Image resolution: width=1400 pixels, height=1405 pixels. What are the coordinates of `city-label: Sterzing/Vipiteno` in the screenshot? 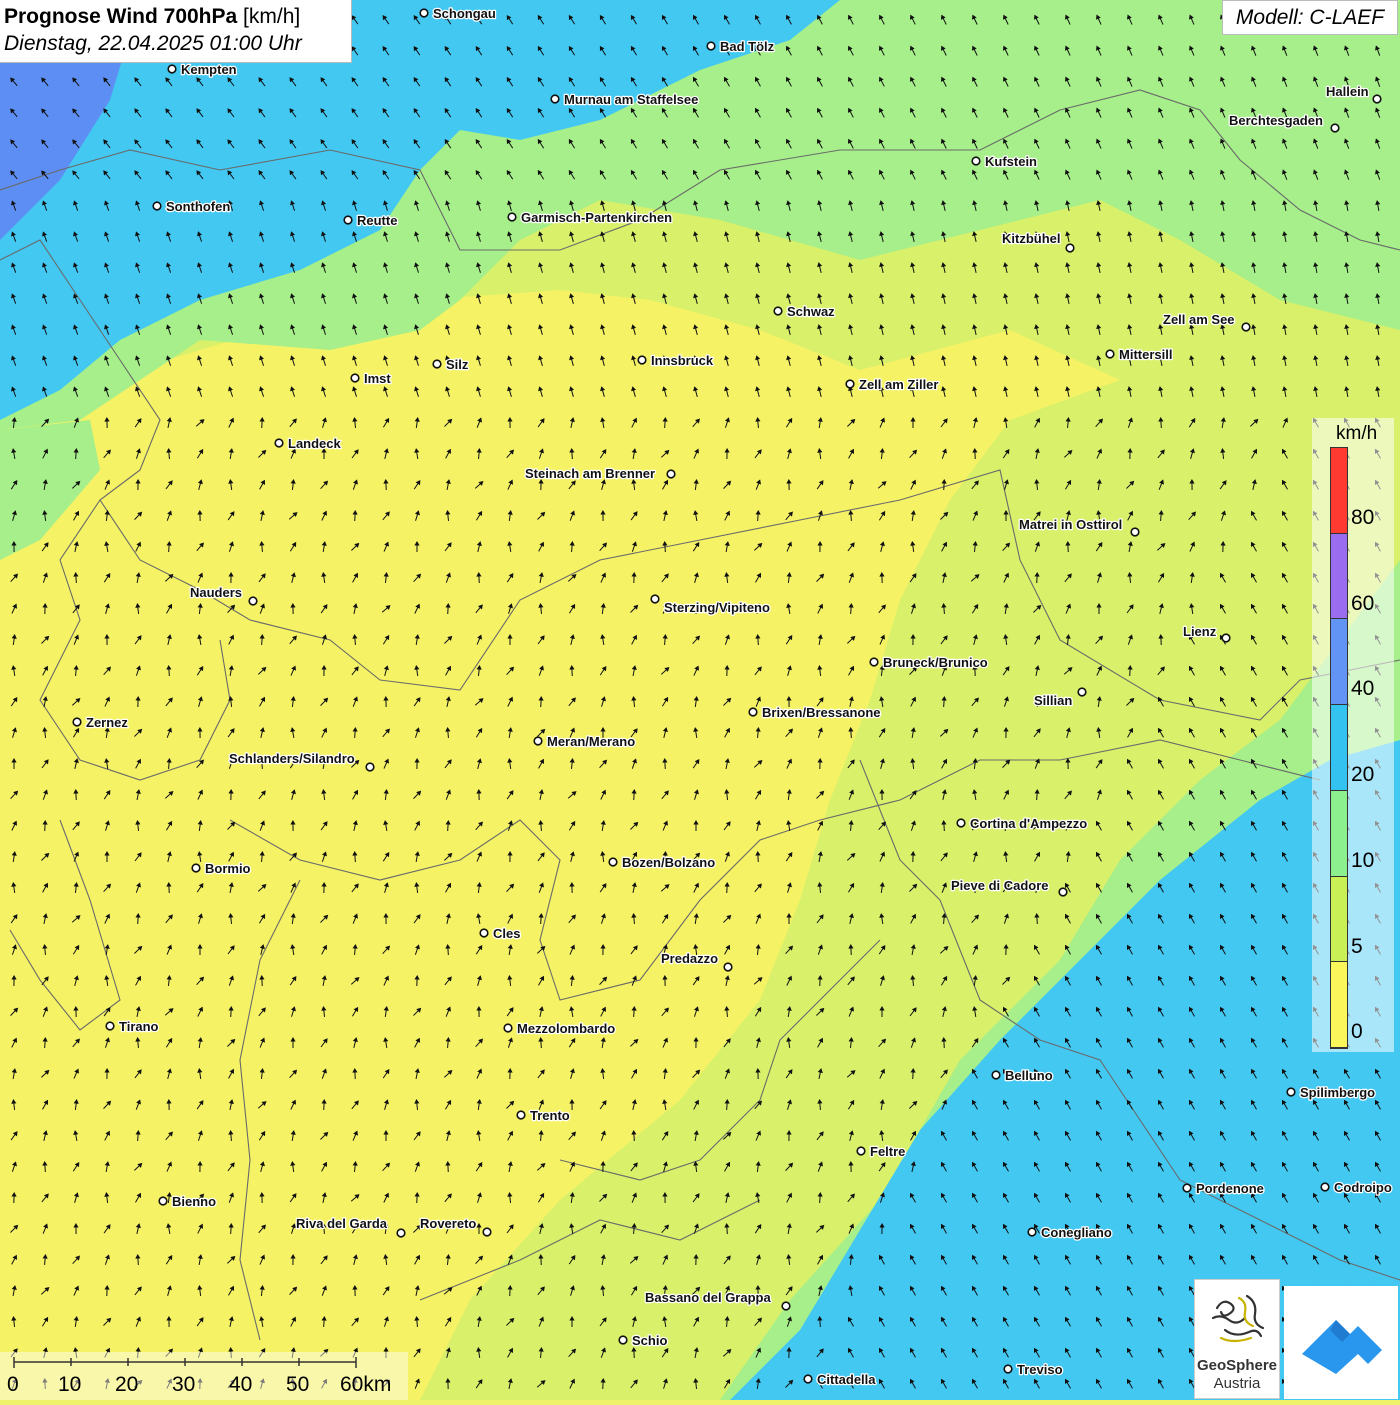 It's located at (717, 607).